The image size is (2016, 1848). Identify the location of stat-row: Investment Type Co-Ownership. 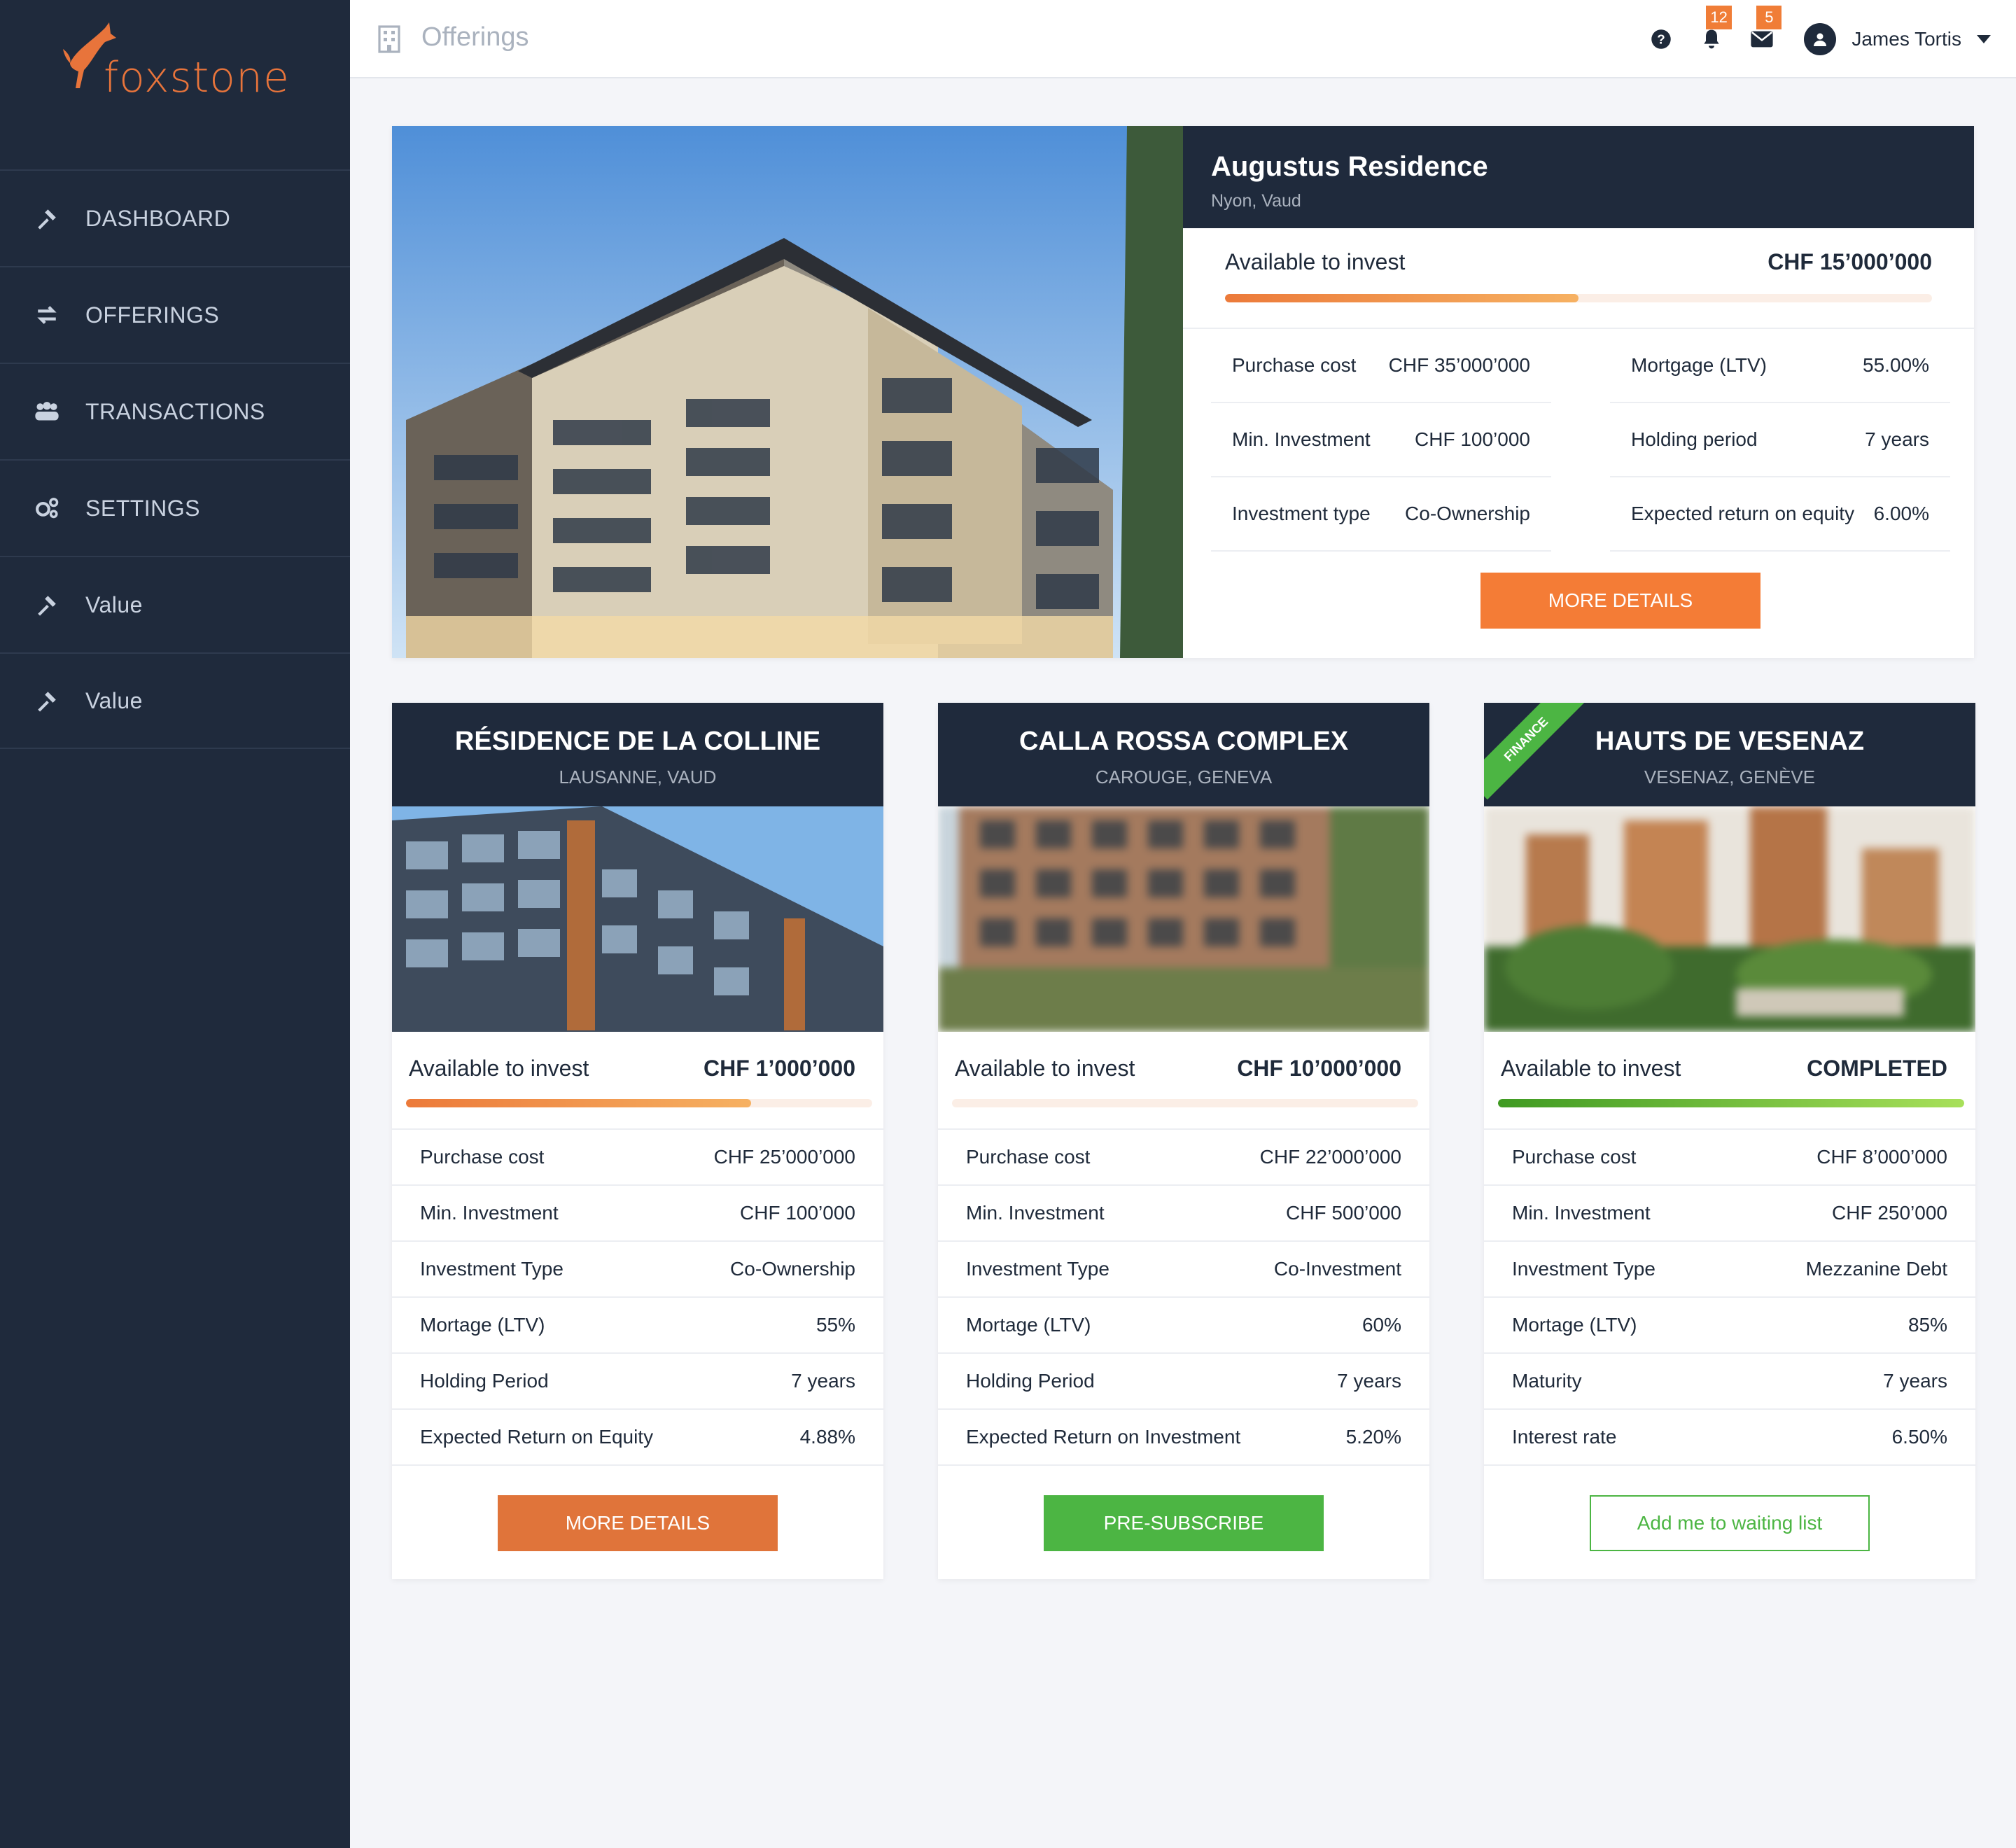
(637, 1270).